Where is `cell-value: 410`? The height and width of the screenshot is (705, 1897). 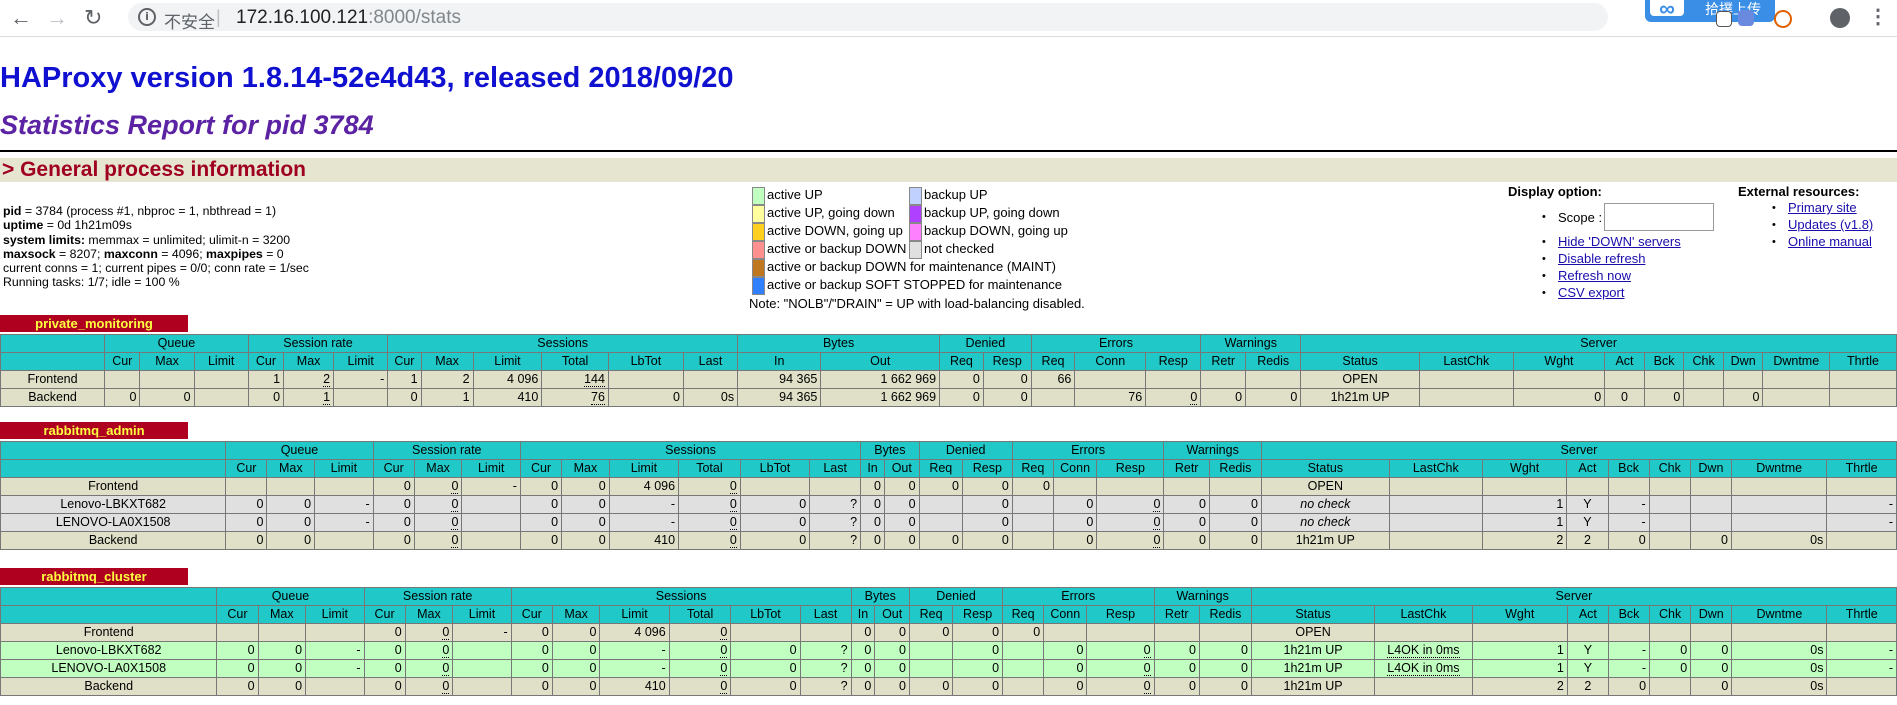 cell-value: 410 is located at coordinates (655, 686).